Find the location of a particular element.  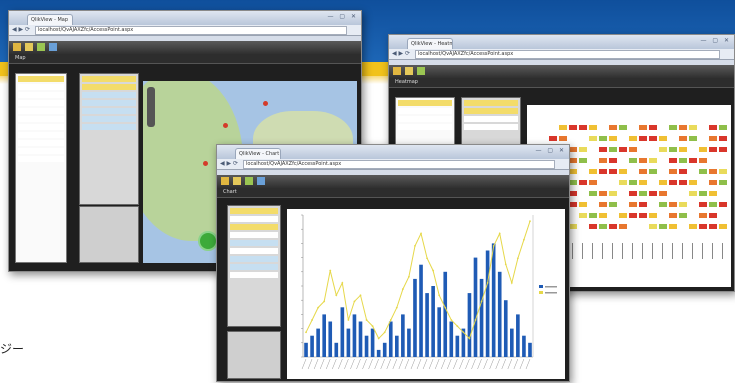

browser-tab: QlikView - Heatmap is located at coordinates (430, 43).